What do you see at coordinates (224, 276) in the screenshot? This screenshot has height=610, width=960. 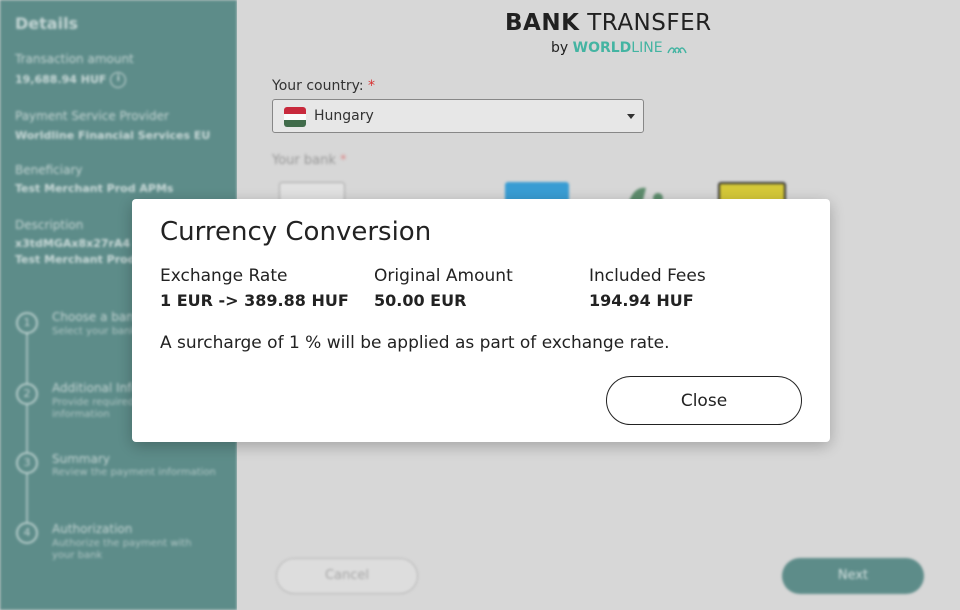 I see `exchange-rate-label: Exchange Rate` at bounding box center [224, 276].